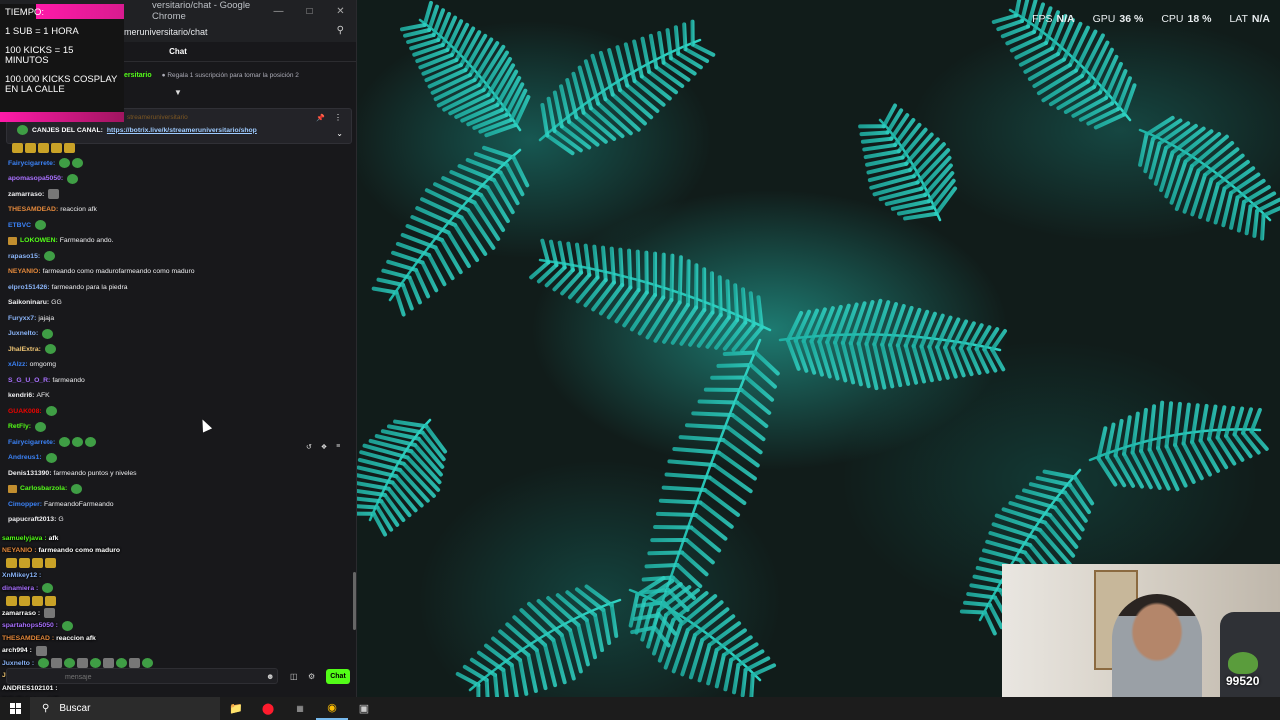 The height and width of the screenshot is (720, 1280). Describe the element at coordinates (42, 31) in the screenshot. I see `goal-sub: 1 SUB = 1 HORA` at that location.